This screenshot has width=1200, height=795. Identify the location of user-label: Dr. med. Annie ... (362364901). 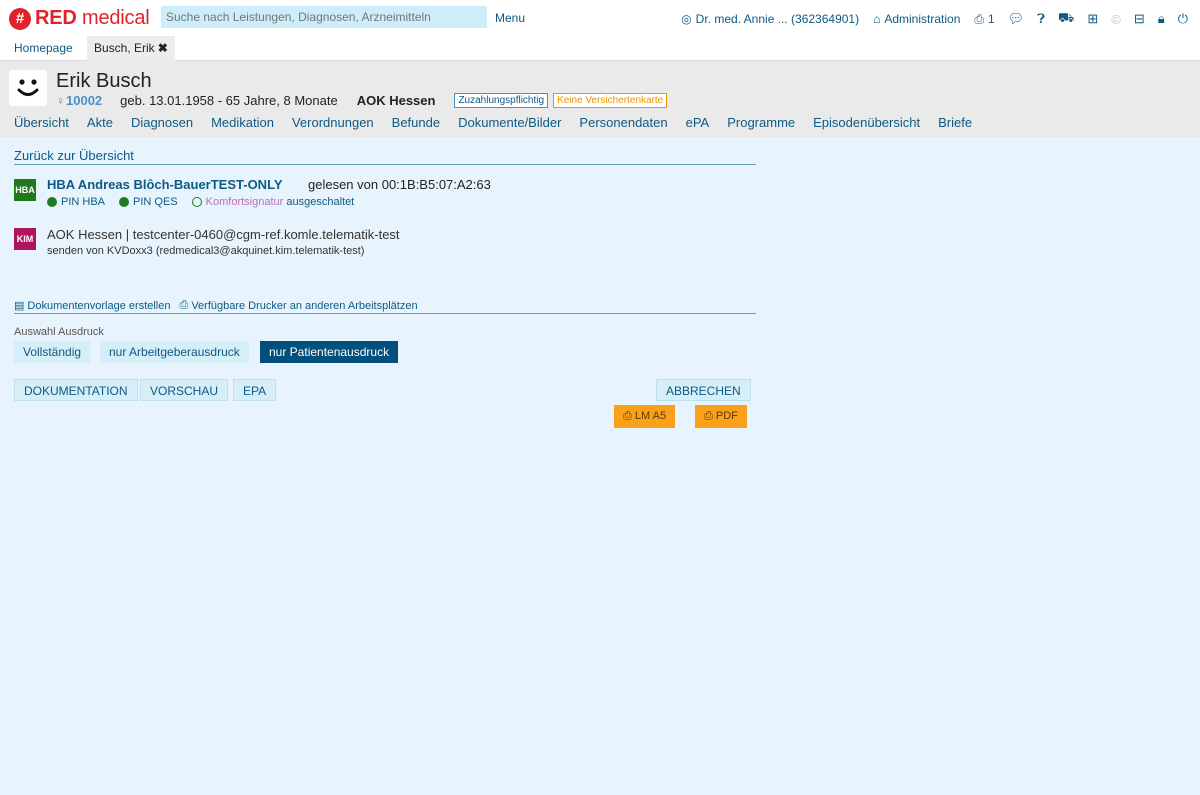
(777, 19).